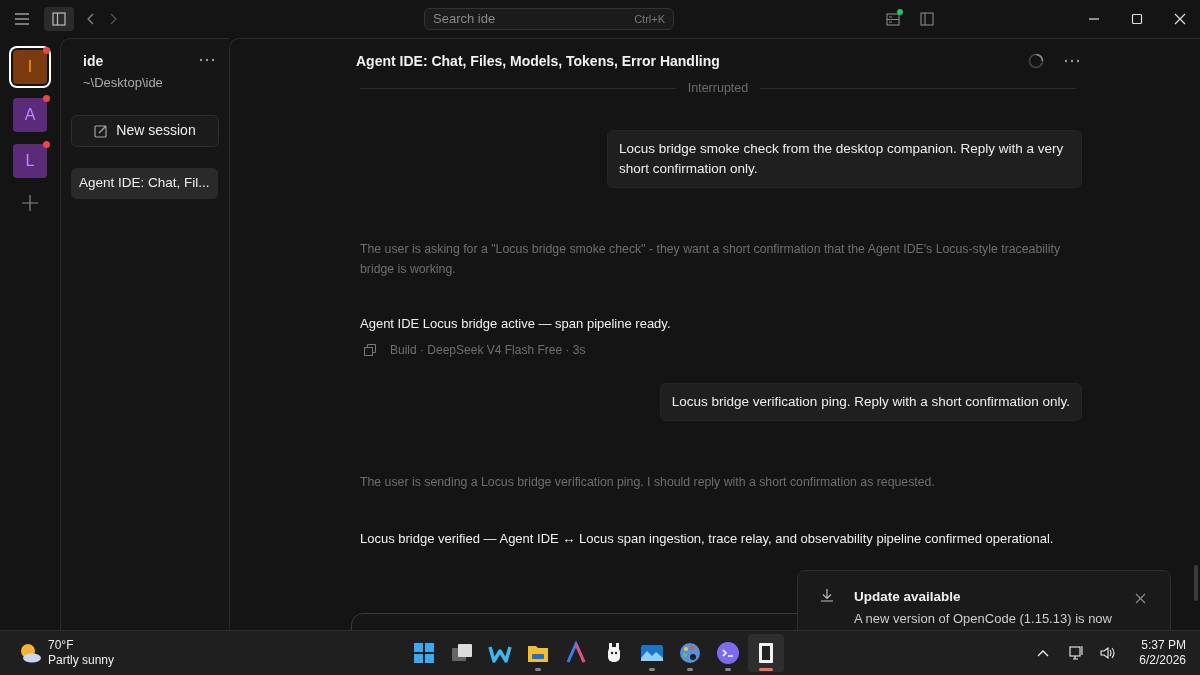 The height and width of the screenshot is (675, 1200). I want to click on maximize-icon, so click(1137, 19).